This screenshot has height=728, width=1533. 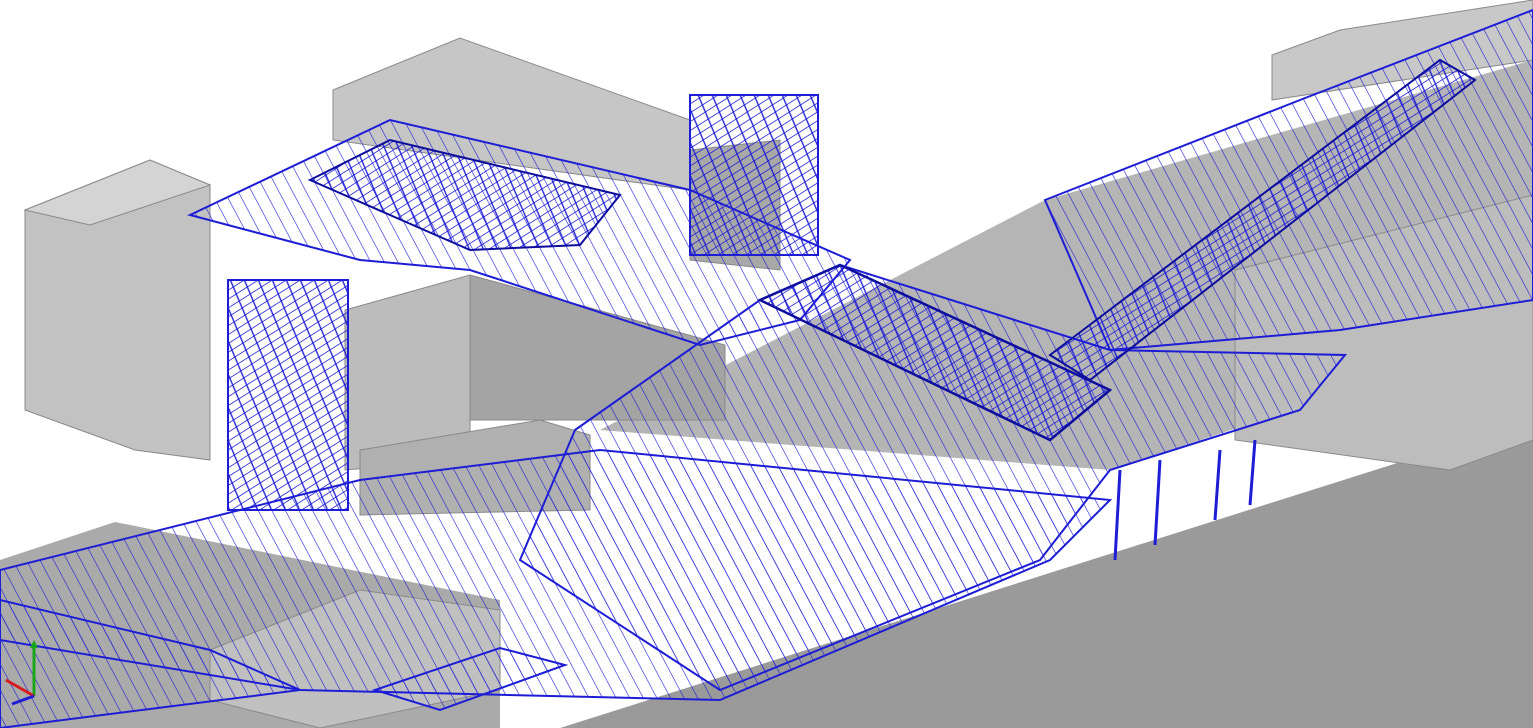 What do you see at coordinates (288, 395) in the screenshot?
I see `steel-stair-core` at bounding box center [288, 395].